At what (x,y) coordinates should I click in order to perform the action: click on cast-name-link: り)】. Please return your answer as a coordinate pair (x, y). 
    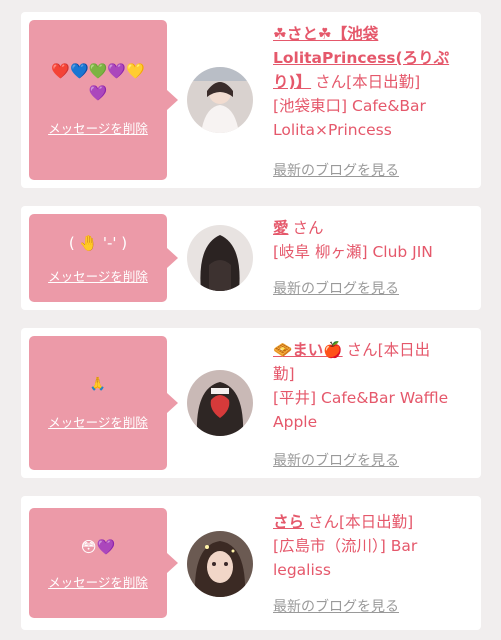
    Looking at the image, I should click on (292, 82).